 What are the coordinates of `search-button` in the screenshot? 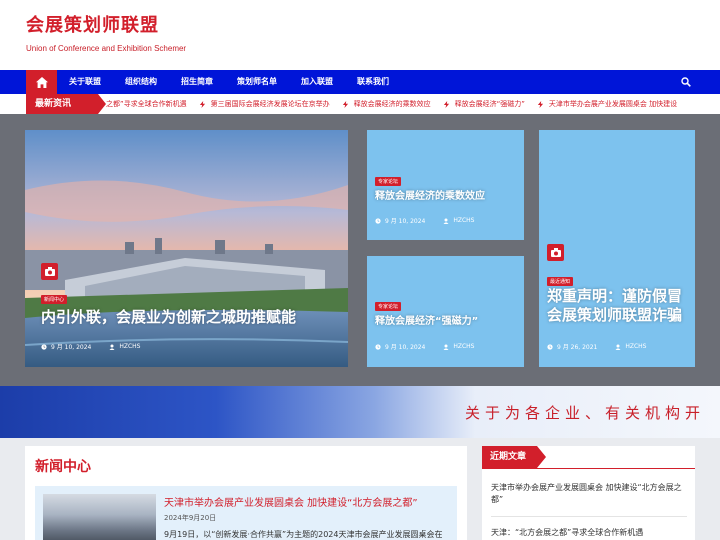 It's located at (686, 82).